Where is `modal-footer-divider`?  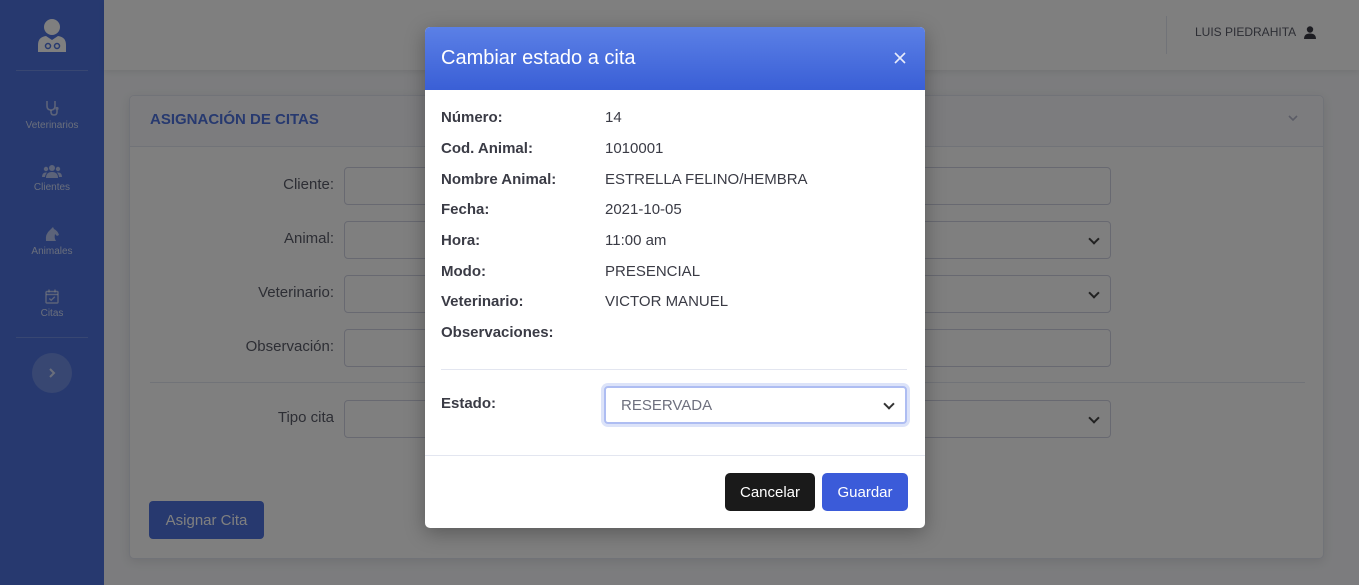 modal-footer-divider is located at coordinates (675, 455).